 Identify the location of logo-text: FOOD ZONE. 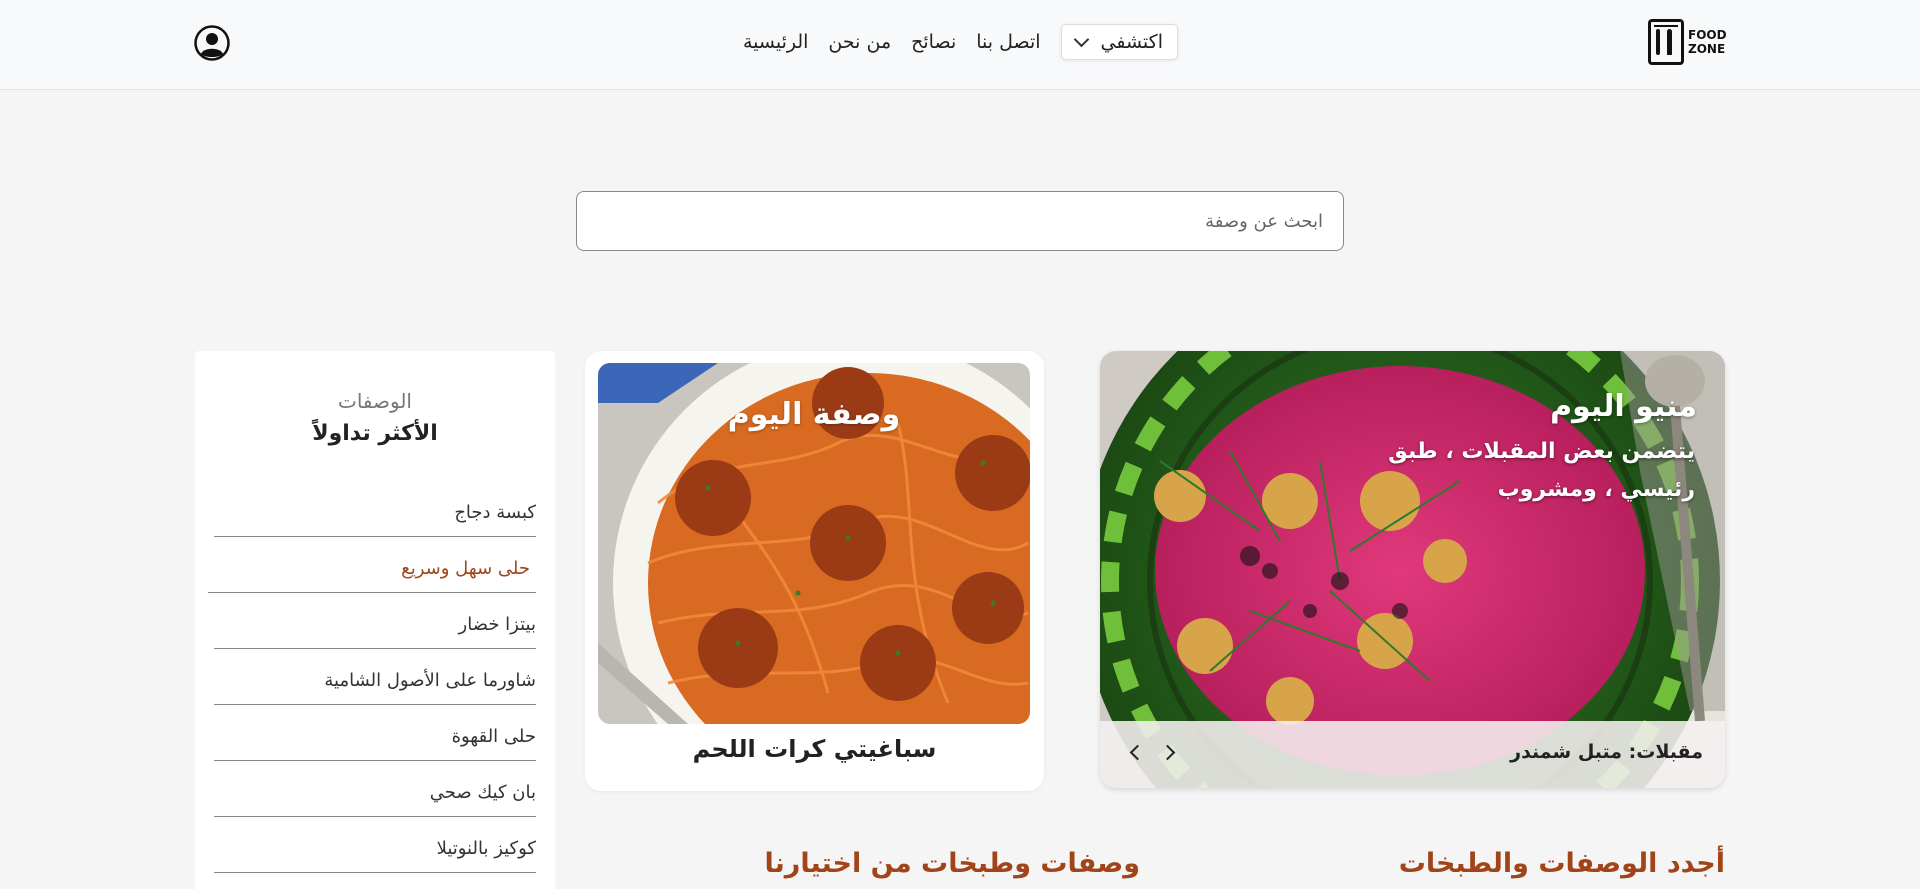
(1707, 42).